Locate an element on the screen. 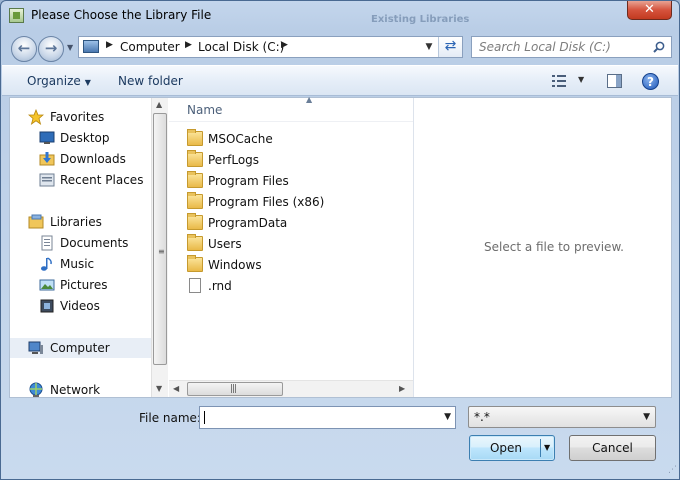 This screenshot has height=480, width=680. nav-item-downloads: Downloads is located at coordinates (80, 159).